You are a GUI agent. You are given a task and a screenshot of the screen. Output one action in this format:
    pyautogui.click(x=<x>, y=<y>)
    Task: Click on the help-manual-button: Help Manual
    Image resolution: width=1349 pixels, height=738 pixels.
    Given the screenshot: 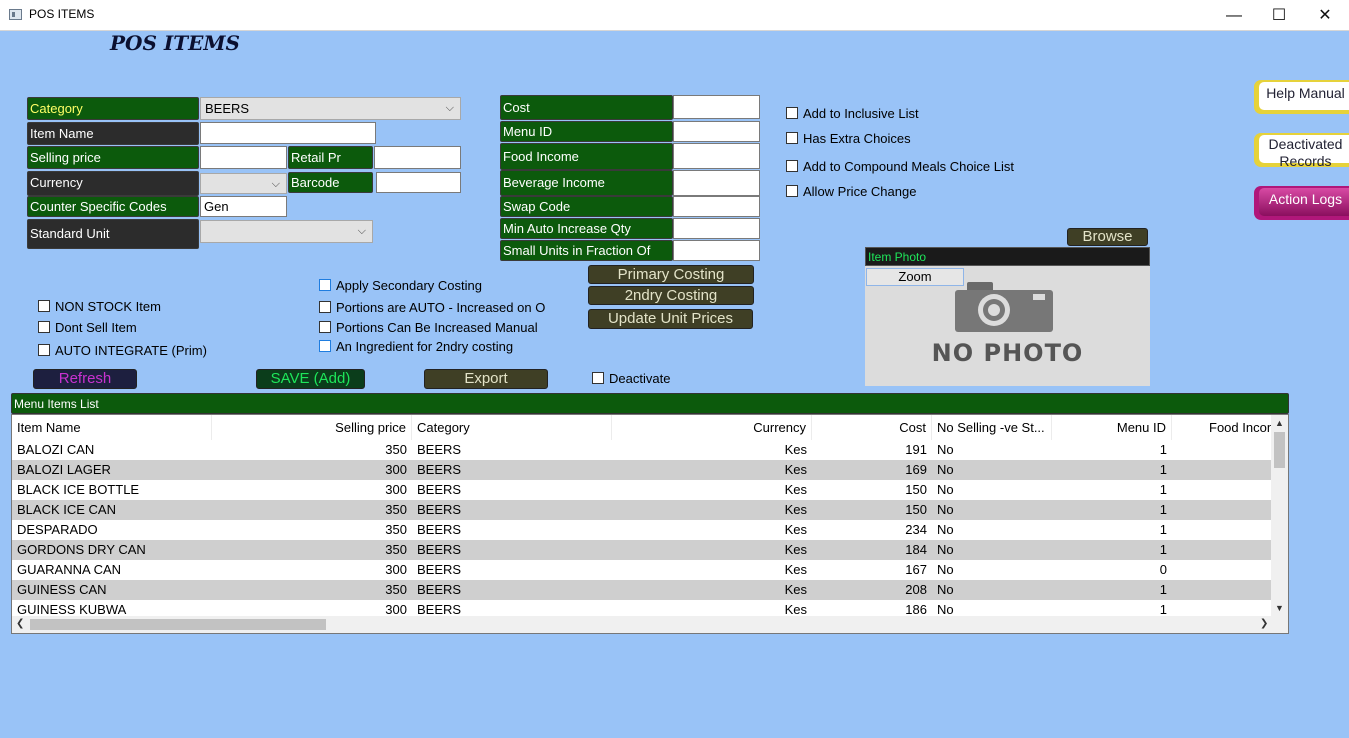 What is the action you would take?
    pyautogui.click(x=1301, y=97)
    